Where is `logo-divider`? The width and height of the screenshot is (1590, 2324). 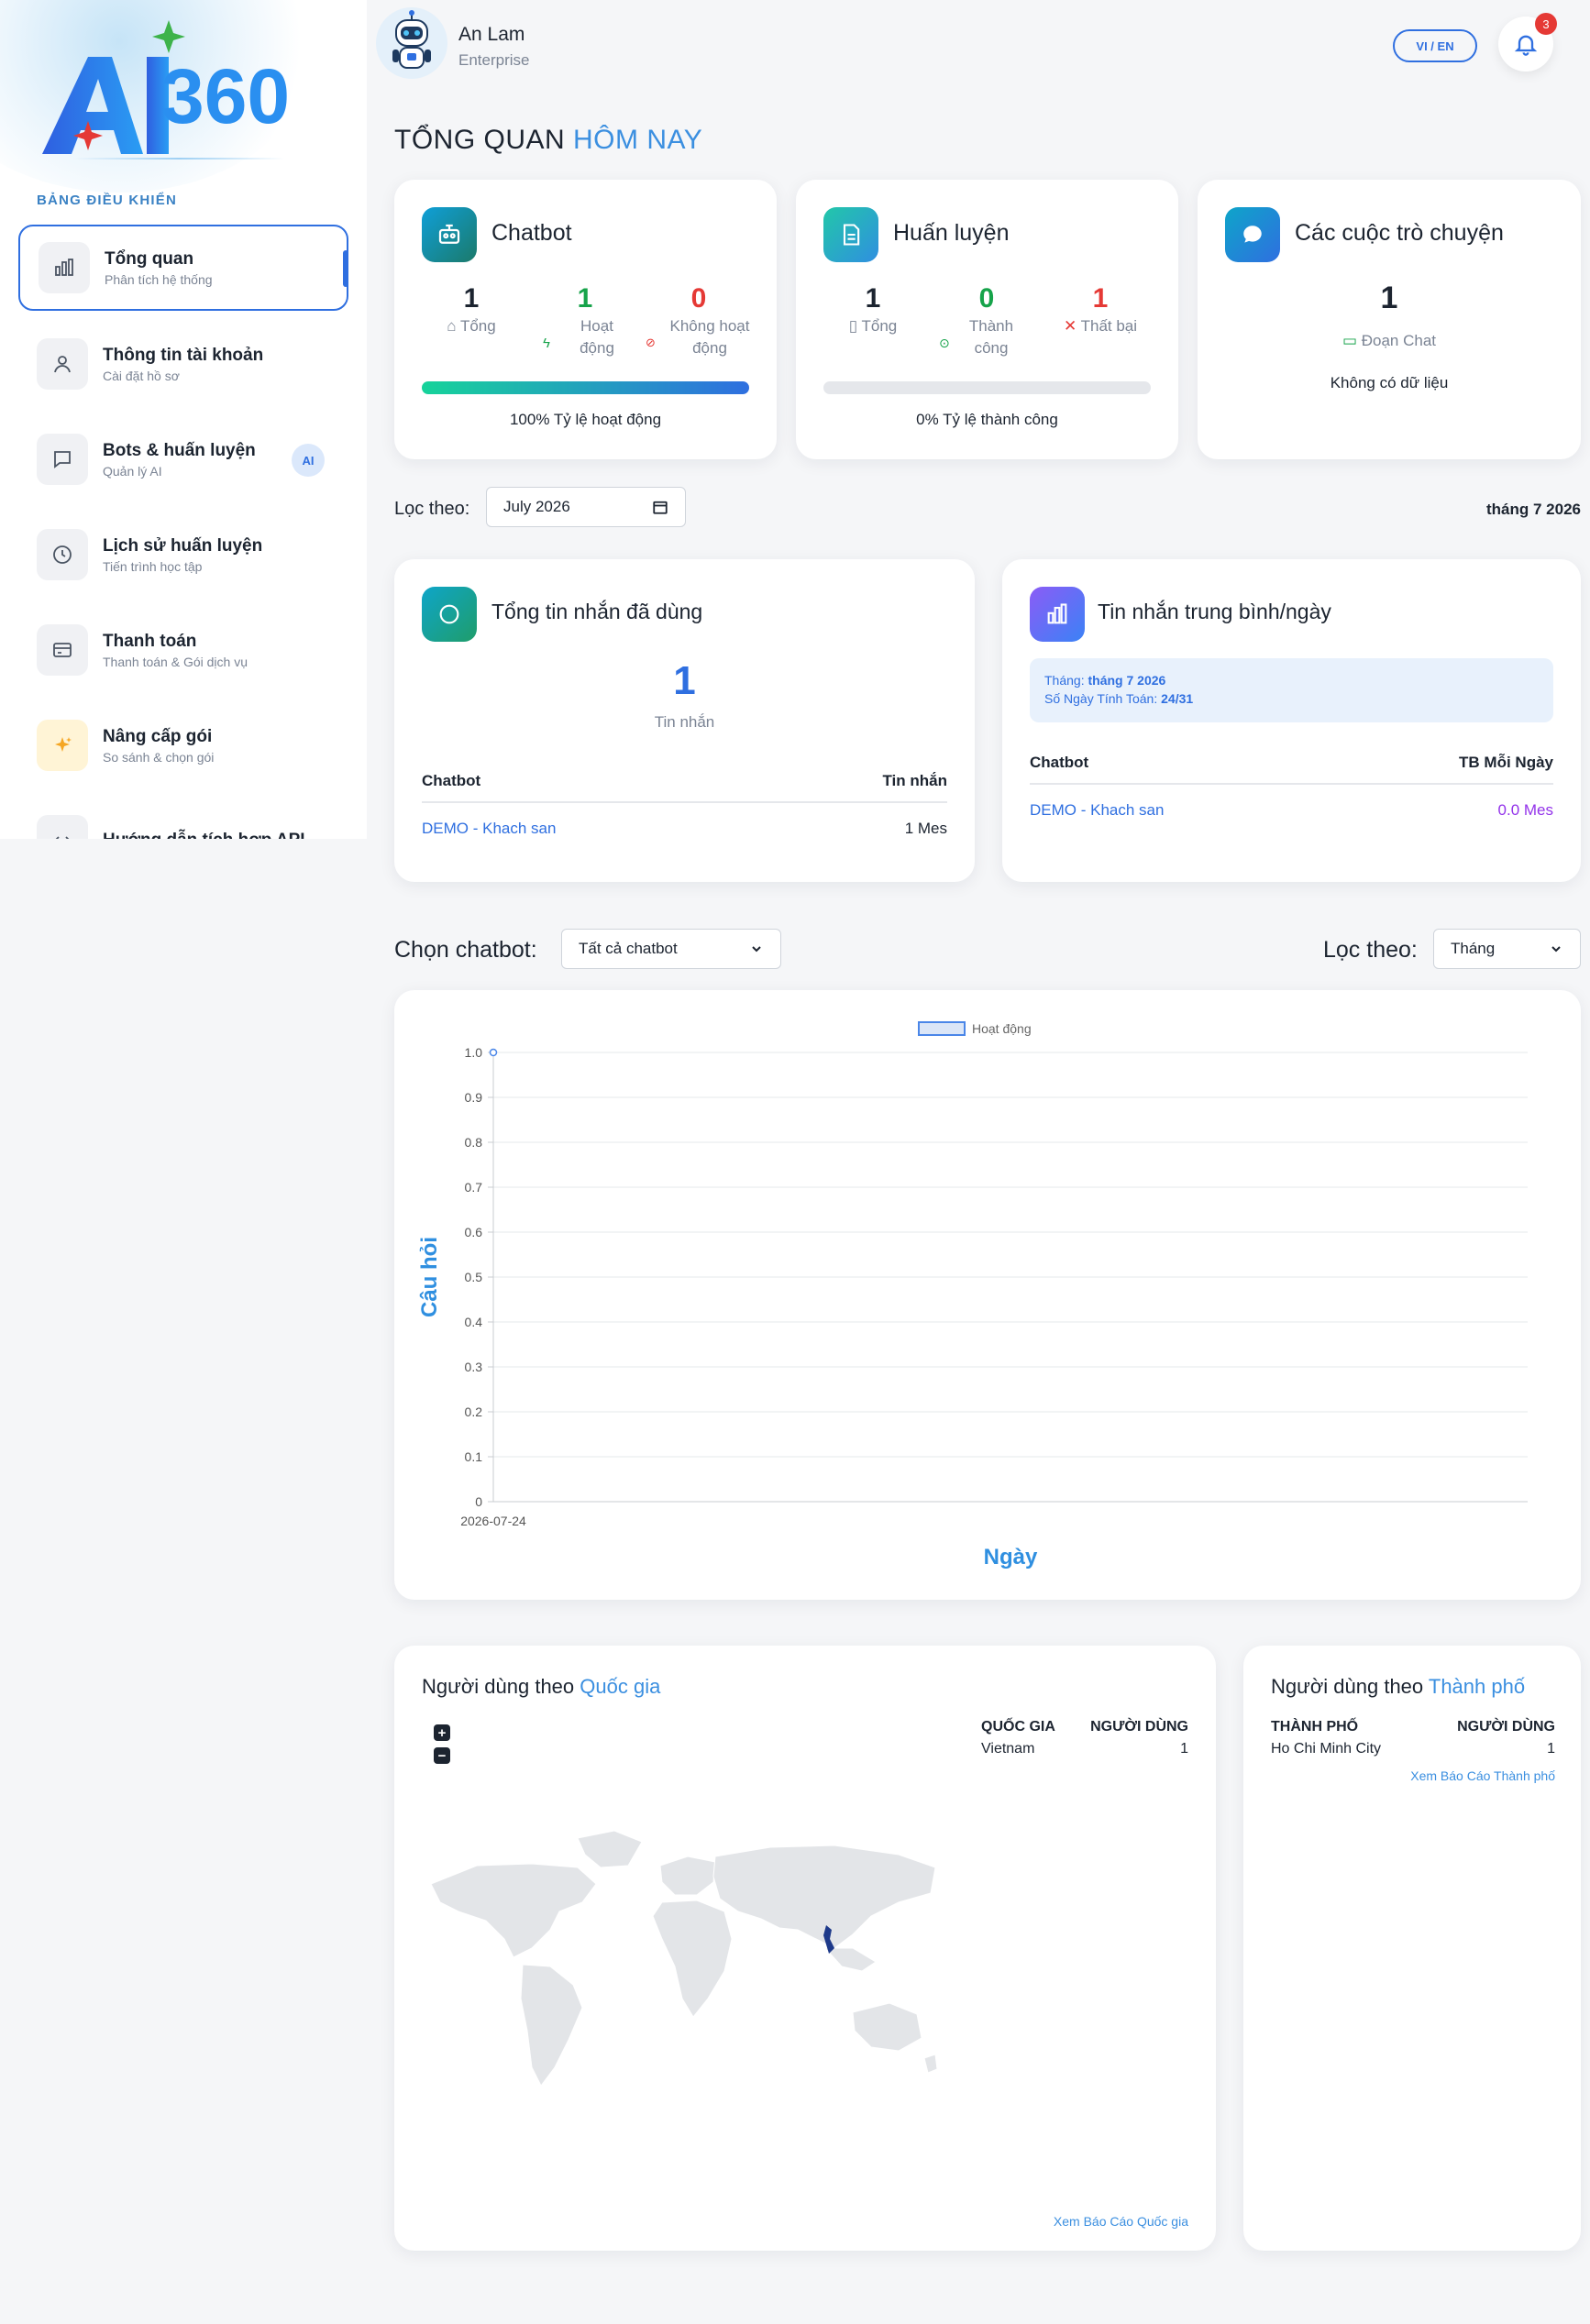 logo-divider is located at coordinates (178, 159).